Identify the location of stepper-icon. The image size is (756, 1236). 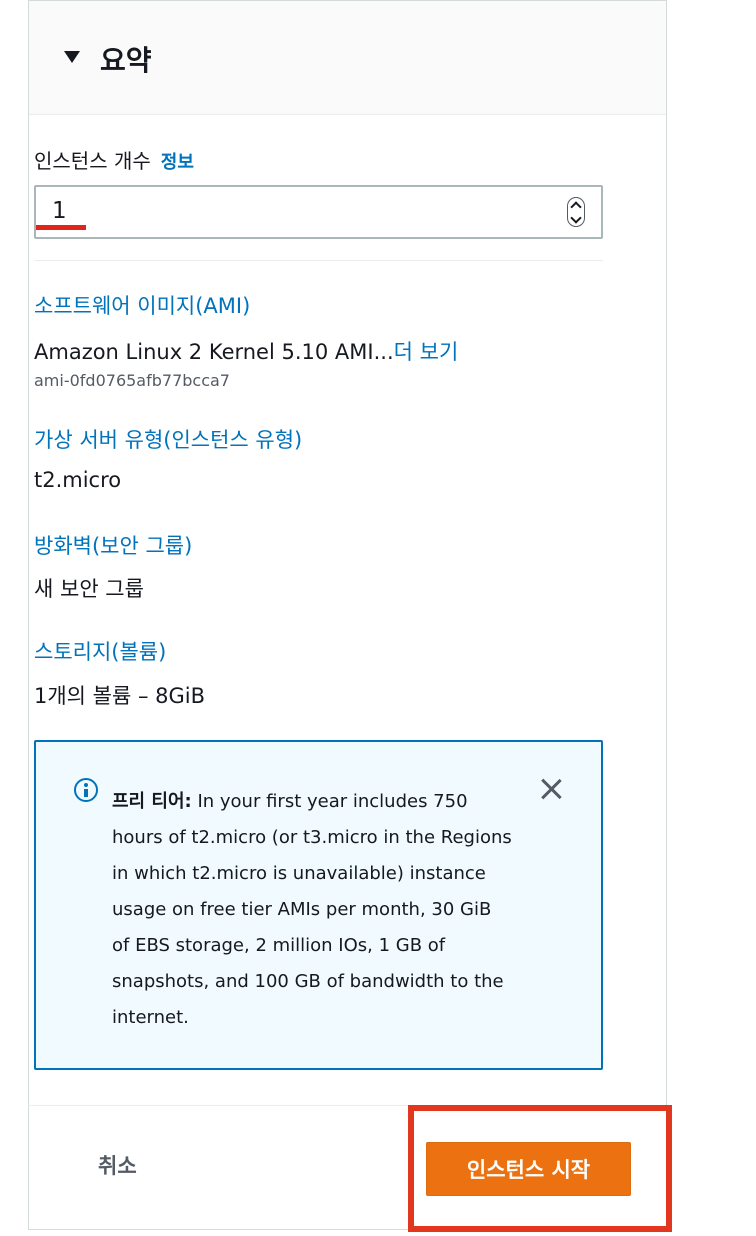
(576, 212).